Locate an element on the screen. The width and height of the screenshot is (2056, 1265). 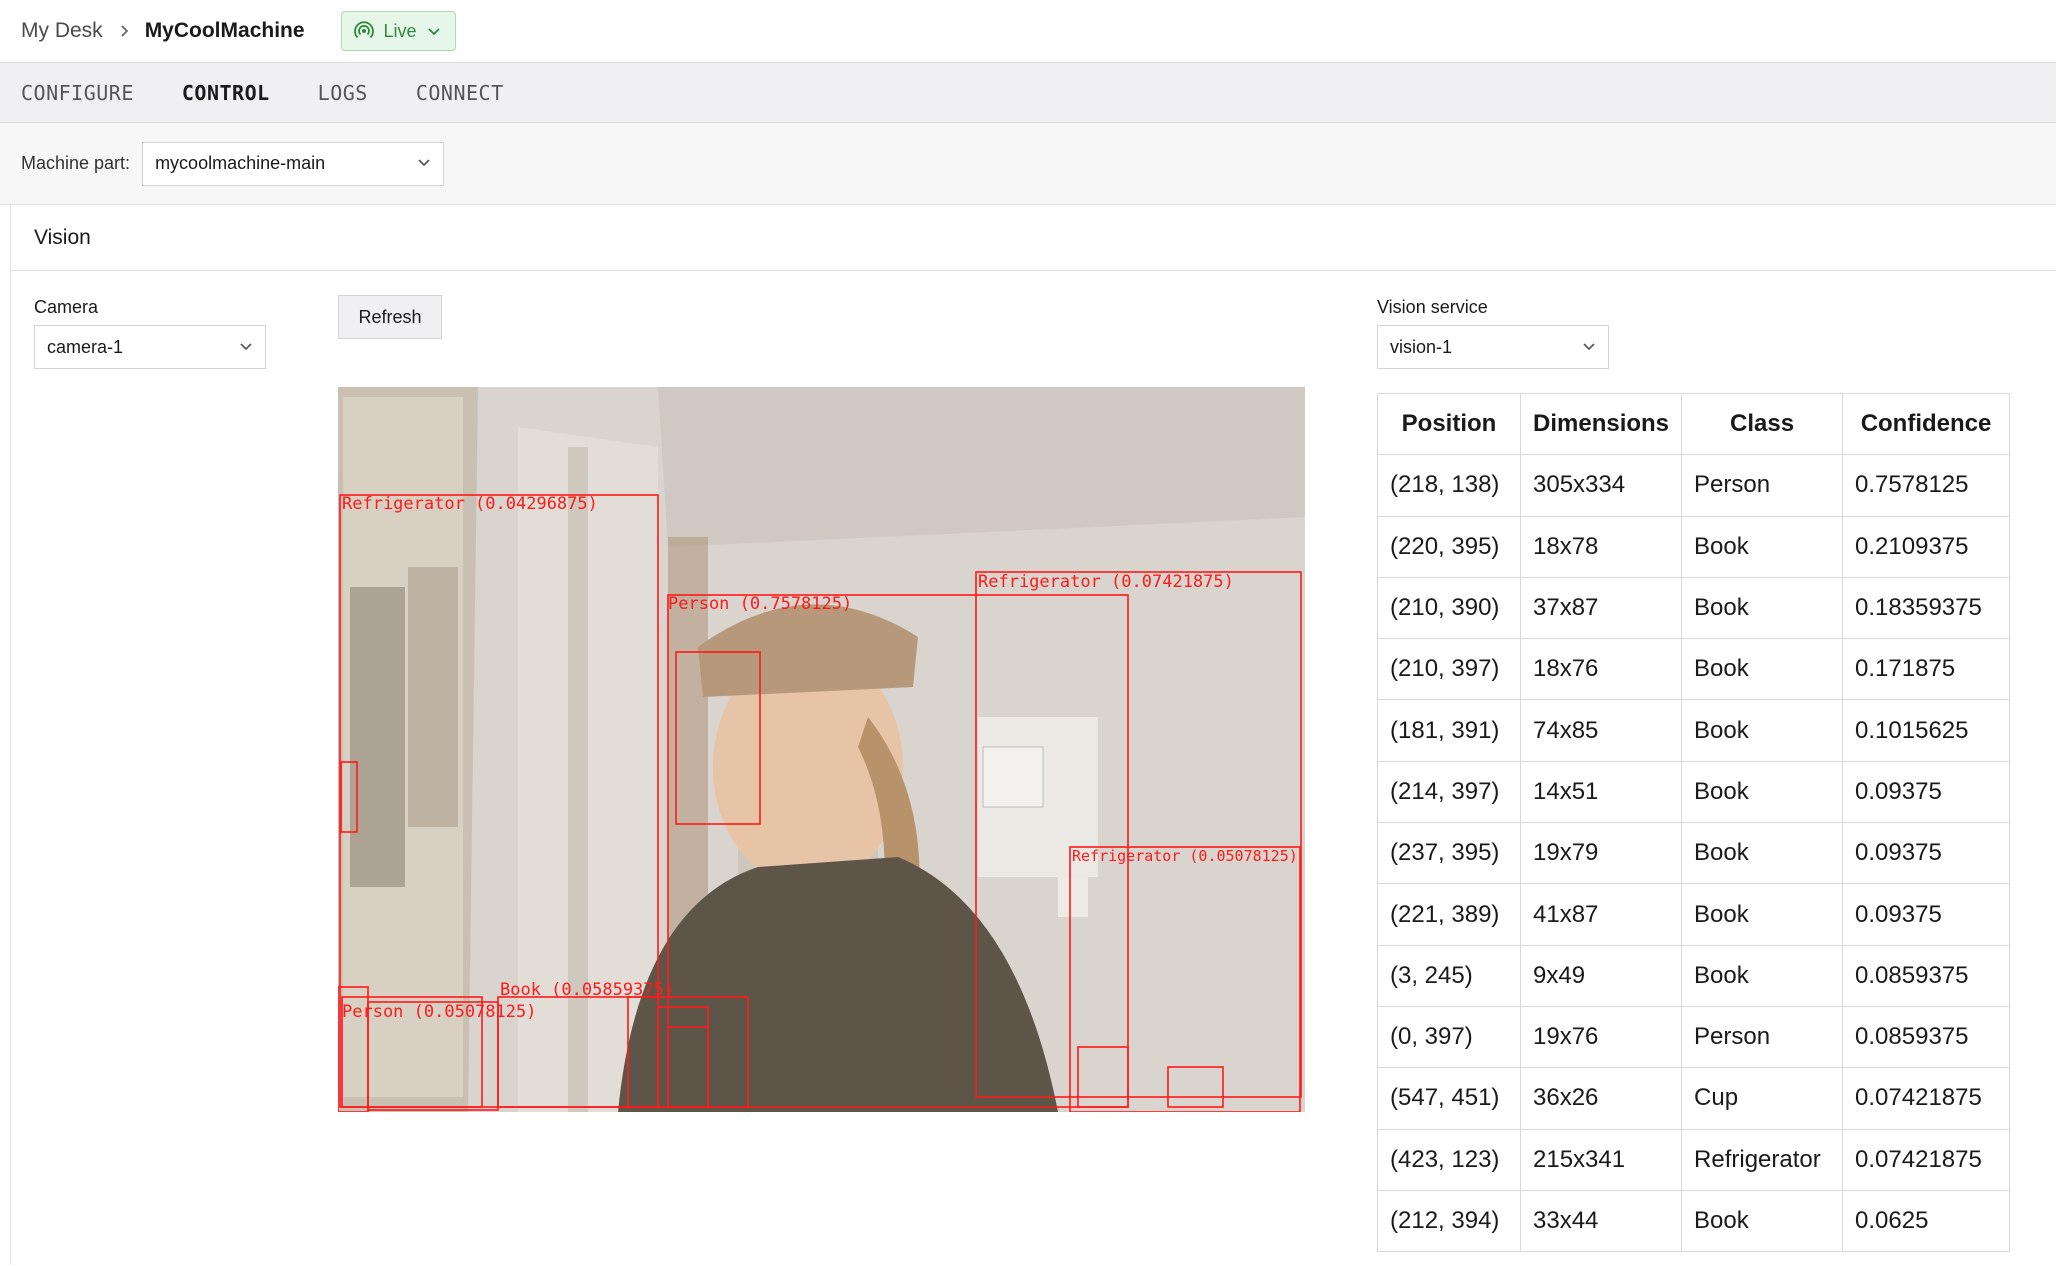
cell-dimensions: 9x49 is located at coordinates (1601, 975).